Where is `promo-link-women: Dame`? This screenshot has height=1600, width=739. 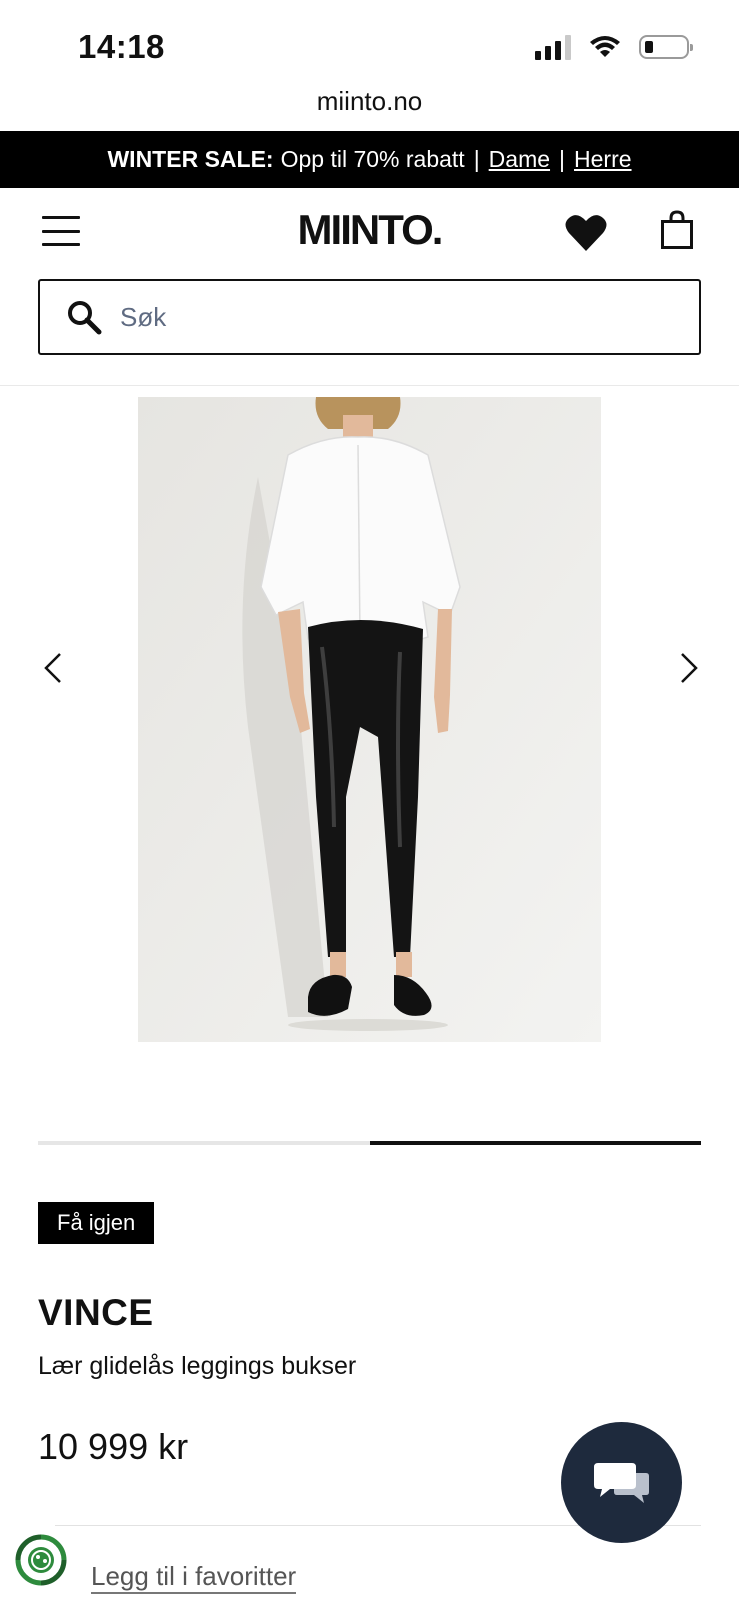 promo-link-women: Dame is located at coordinates (519, 159).